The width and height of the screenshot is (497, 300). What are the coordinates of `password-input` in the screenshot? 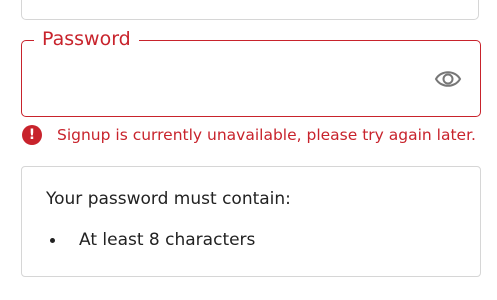 It's located at (230, 79).